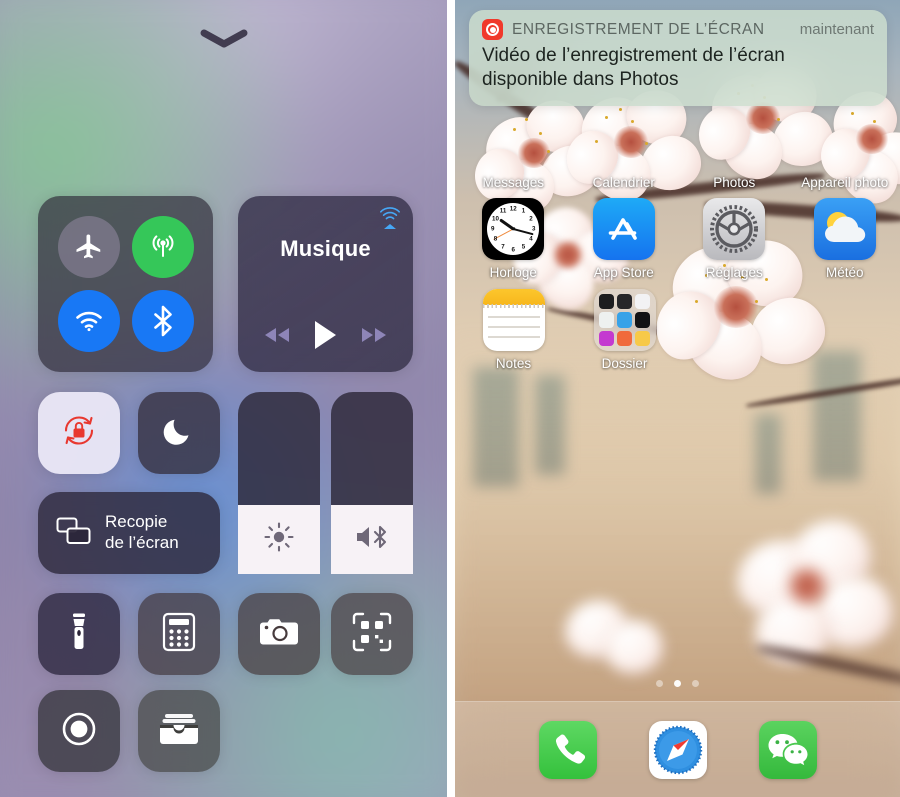  Describe the element at coordinates (523, 211) in the screenshot. I see `clock-numeral: 1` at that location.